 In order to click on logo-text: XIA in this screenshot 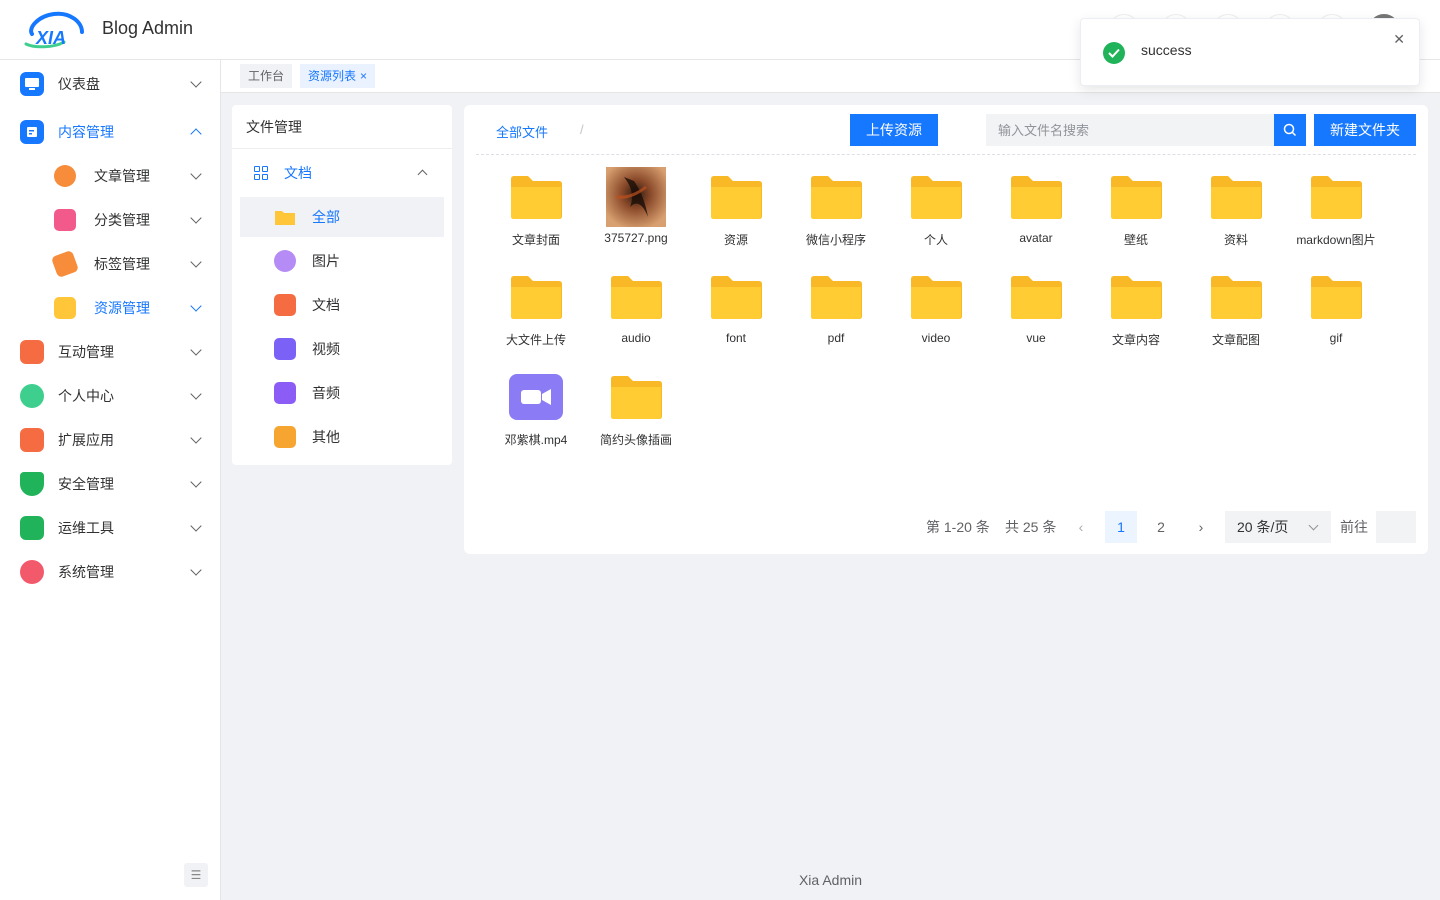, I will do `click(50, 38)`.